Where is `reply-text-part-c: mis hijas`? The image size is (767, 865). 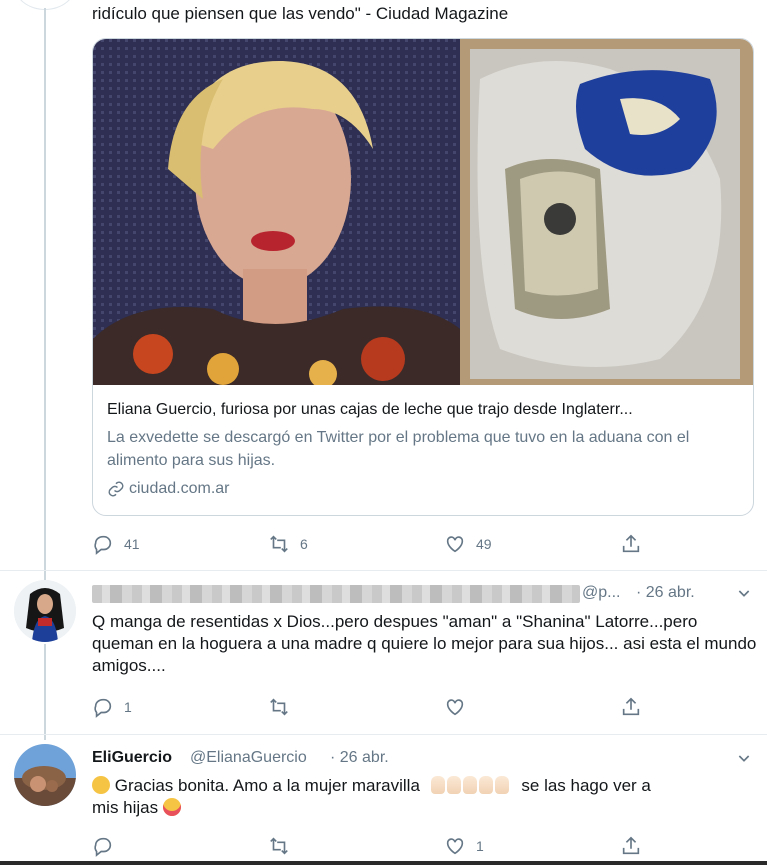
reply-text-part-c: mis hijas is located at coordinates (125, 807).